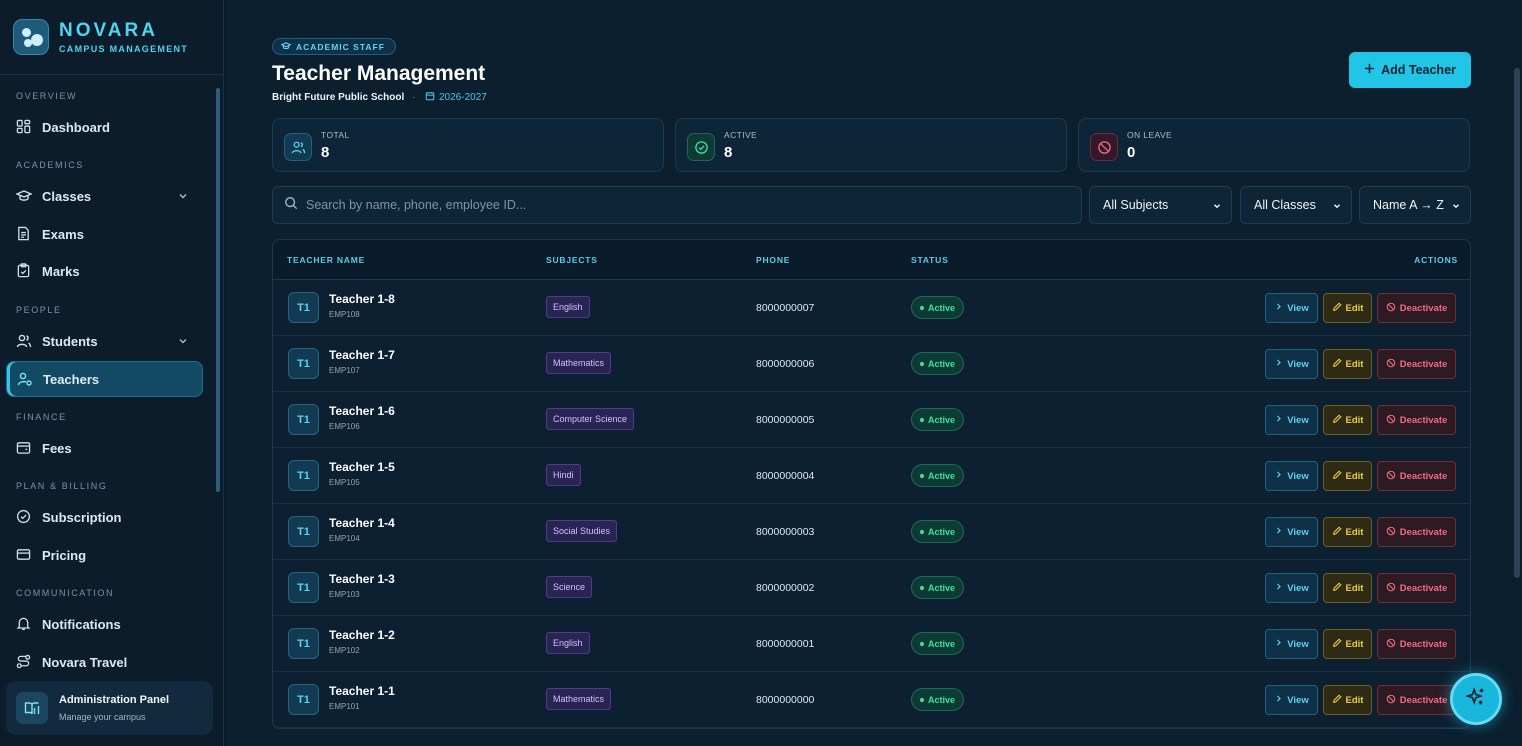 This screenshot has width=1522, height=746. I want to click on column-header-name: TEACHER NAME, so click(326, 260).